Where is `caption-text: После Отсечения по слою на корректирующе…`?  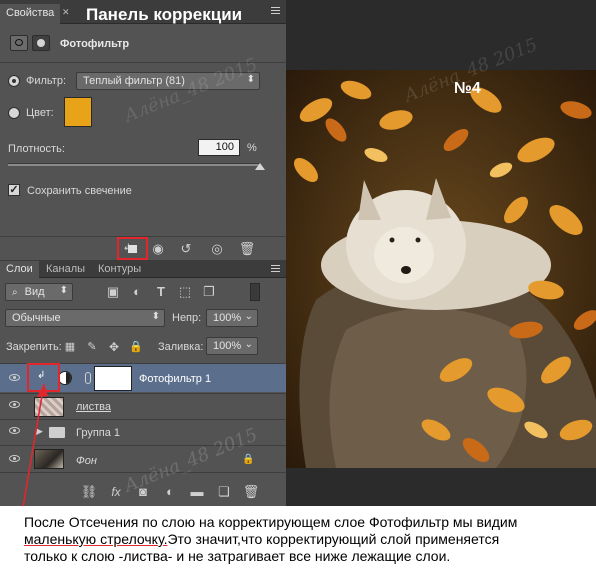 caption-text: После Отсечения по слою на корректирующе… is located at coordinates (298, 545).